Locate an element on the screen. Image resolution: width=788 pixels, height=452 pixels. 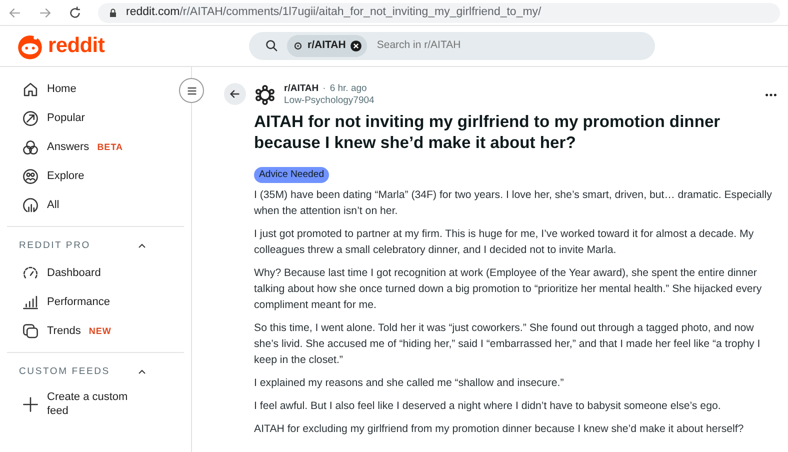
forward-arrow-icon is located at coordinates (45, 13).